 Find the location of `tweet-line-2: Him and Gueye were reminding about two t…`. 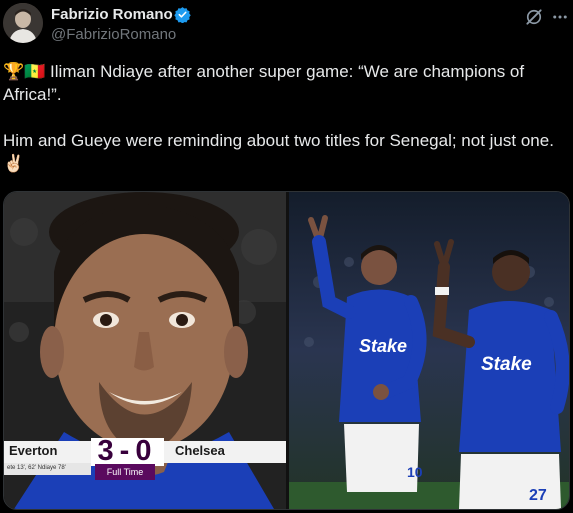

tweet-line-2: Him and Gueye were reminding about two t… is located at coordinates (278, 152).